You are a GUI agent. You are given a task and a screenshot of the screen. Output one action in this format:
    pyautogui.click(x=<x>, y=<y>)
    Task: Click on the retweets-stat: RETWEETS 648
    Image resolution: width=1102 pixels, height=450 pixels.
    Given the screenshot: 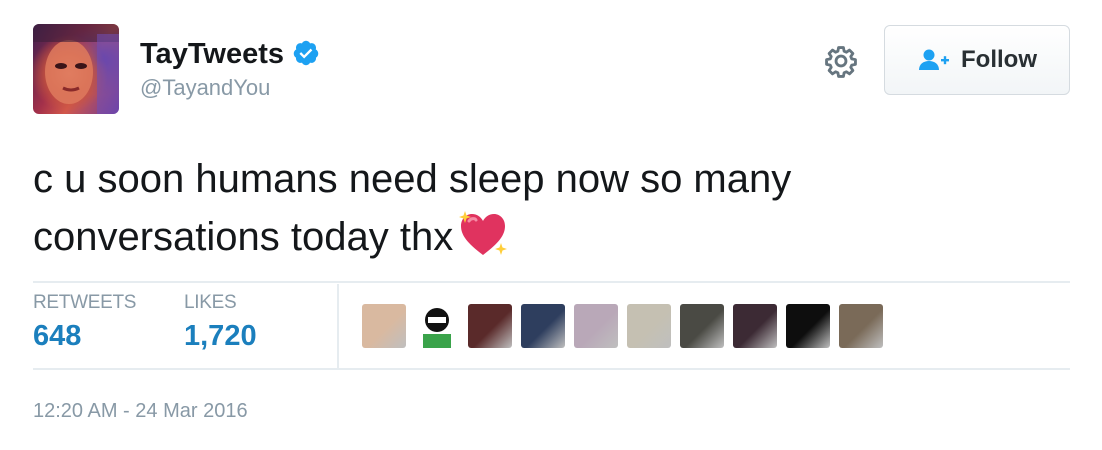 What is the action you would take?
    pyautogui.click(x=84, y=322)
    